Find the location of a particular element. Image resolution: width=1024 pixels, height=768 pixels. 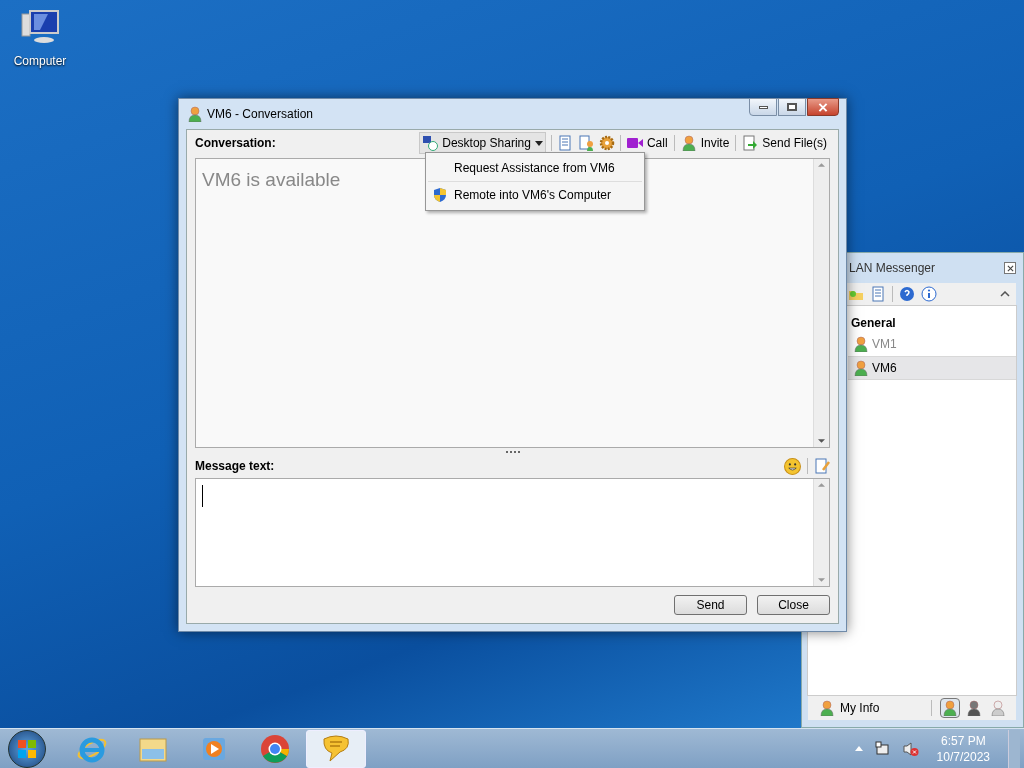

help-icon is located at coordinates (907, 294).